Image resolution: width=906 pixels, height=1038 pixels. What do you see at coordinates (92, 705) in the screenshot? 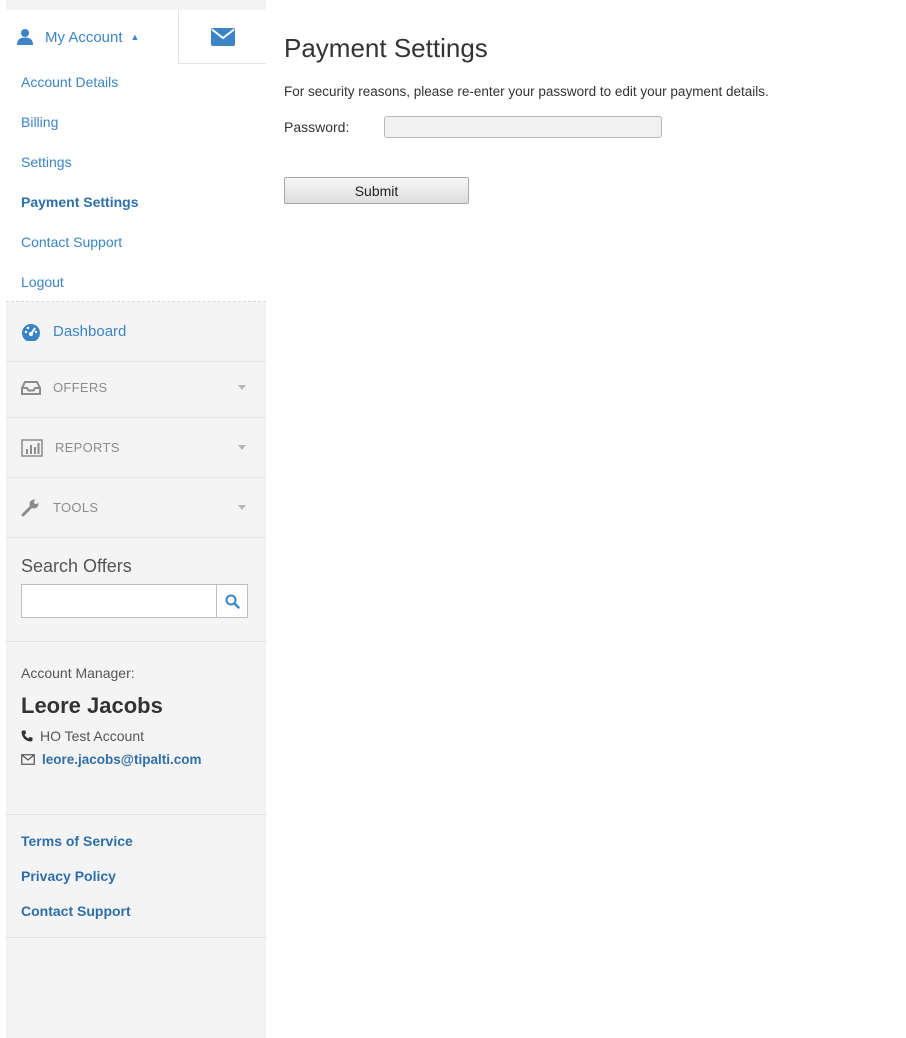
I see `account-manager-name: Leore Jacobs` at bounding box center [92, 705].